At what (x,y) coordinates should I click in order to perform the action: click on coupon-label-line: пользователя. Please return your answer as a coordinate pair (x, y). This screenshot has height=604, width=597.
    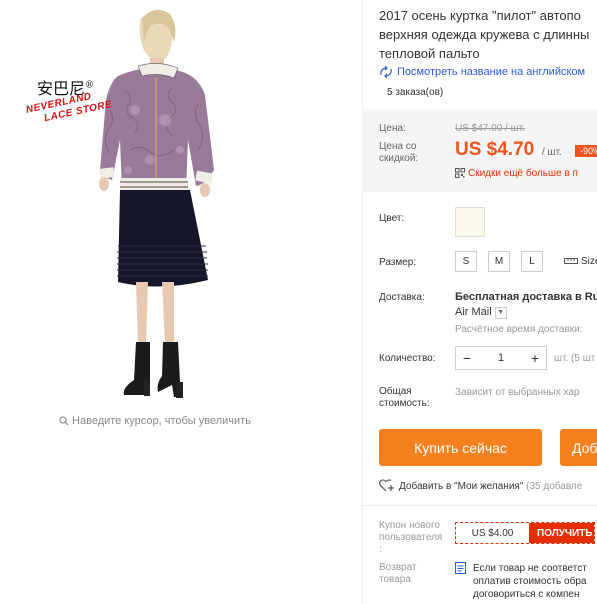
    Looking at the image, I should click on (411, 537).